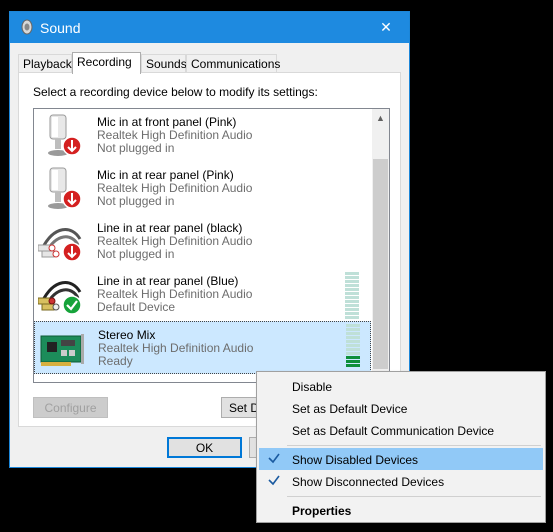  I want to click on menu-item-set-default-communication: Set as Default Communication Device, so click(401, 430).